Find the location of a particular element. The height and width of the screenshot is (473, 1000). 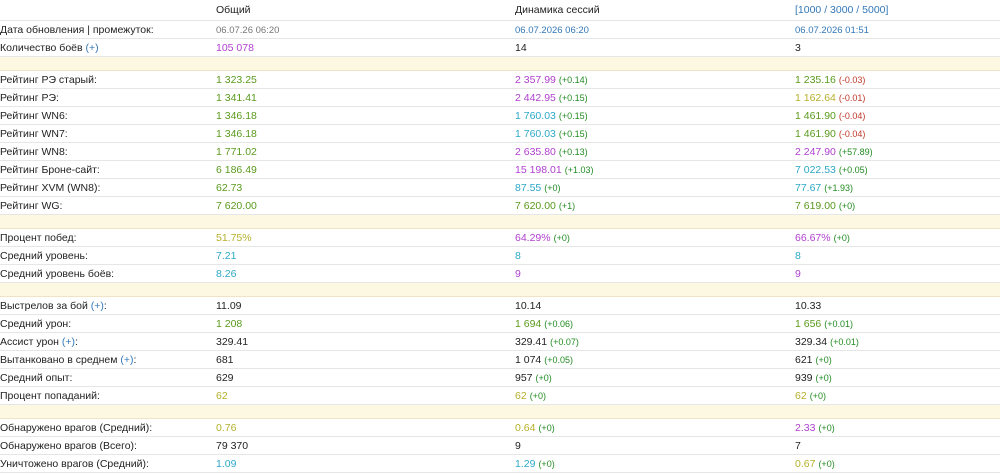

row-label-text: Рейтинг Броне-сайт: is located at coordinates (50, 169).